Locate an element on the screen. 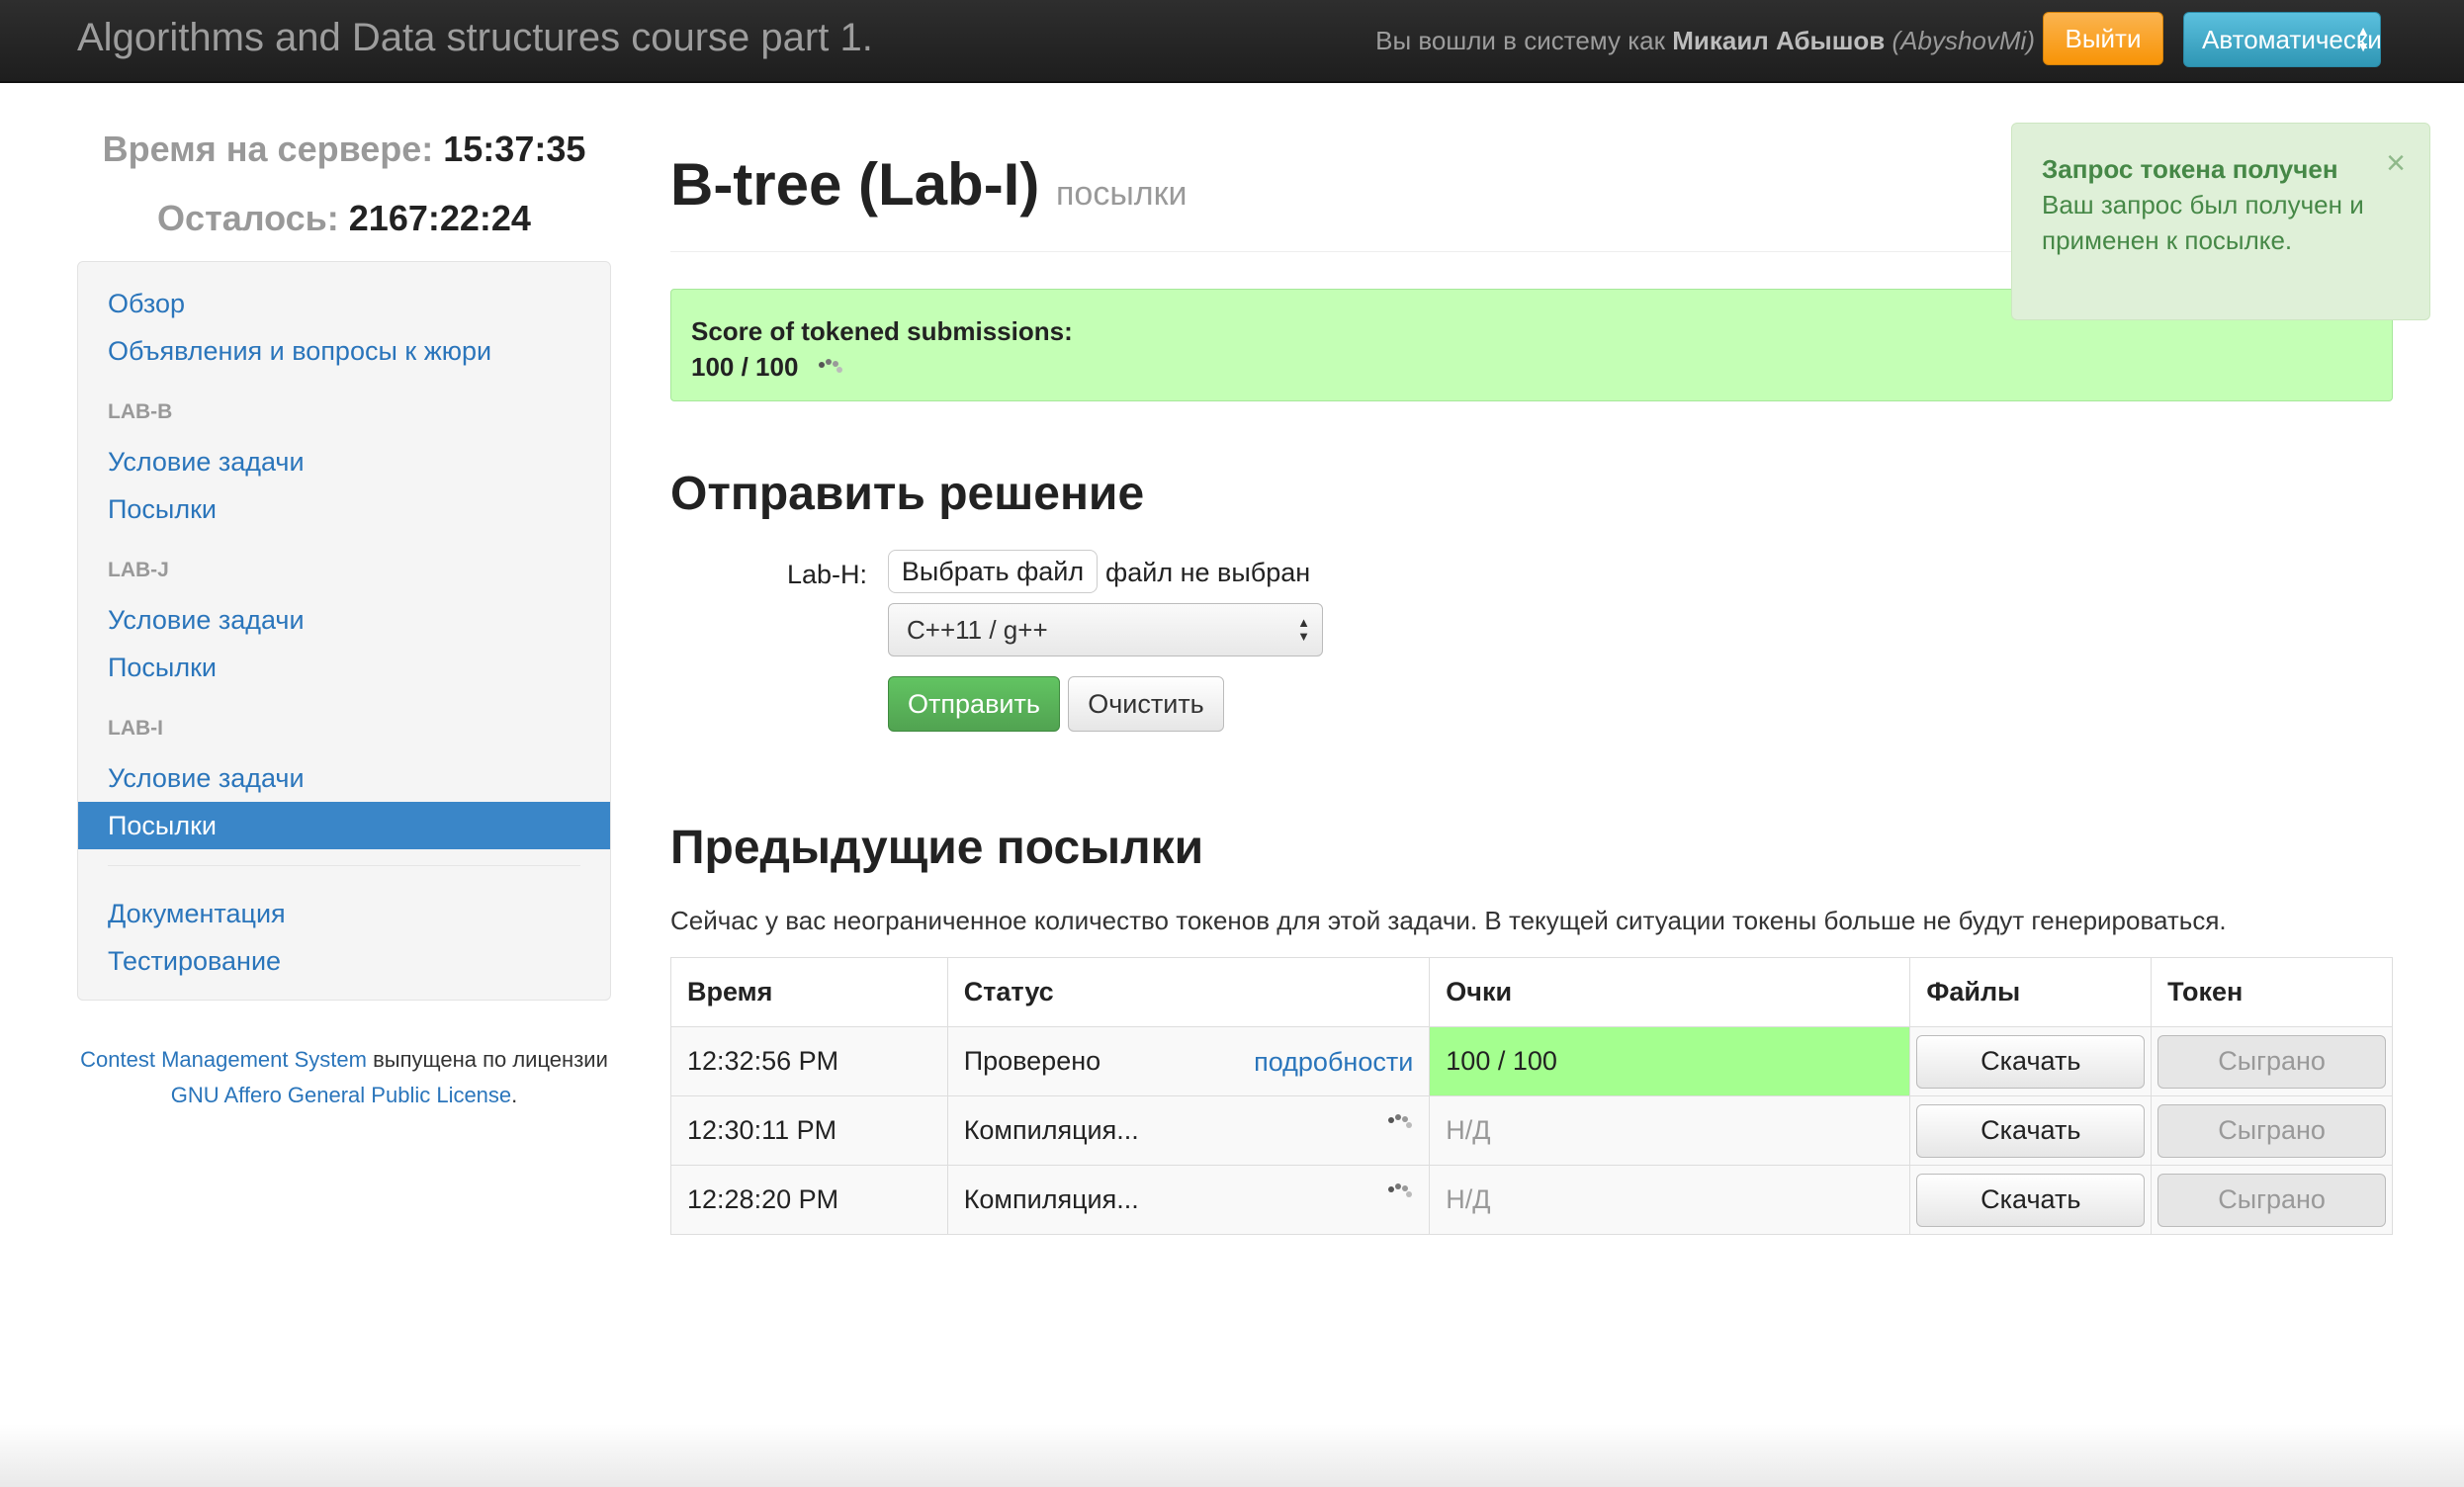  table-header-row: Время Статус Очки Файлы Токен is located at coordinates (1531, 992).